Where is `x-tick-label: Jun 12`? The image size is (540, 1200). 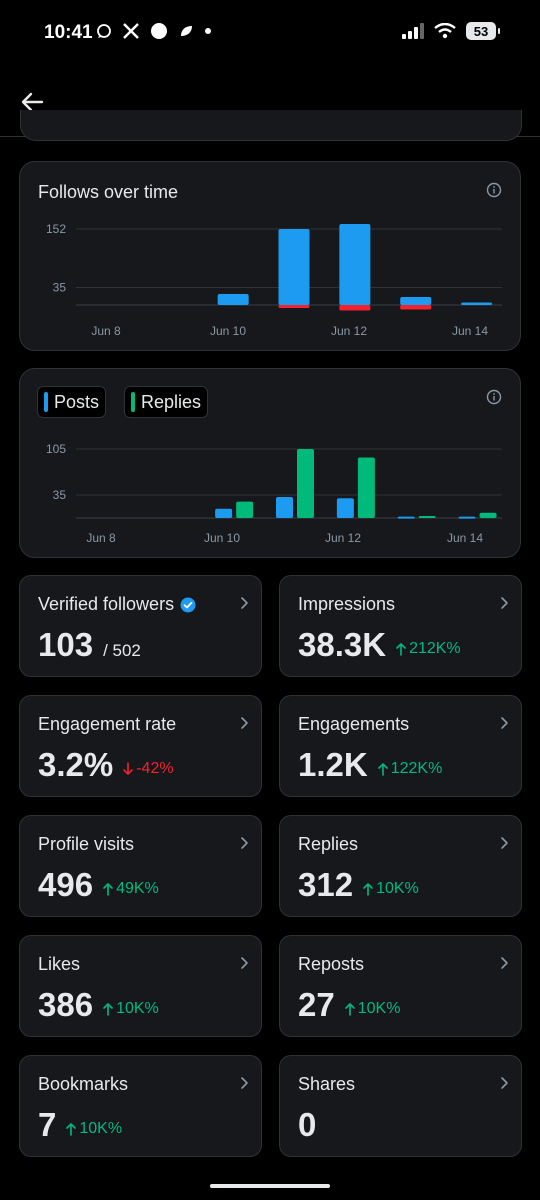 x-tick-label: Jun 12 is located at coordinates (349, 331).